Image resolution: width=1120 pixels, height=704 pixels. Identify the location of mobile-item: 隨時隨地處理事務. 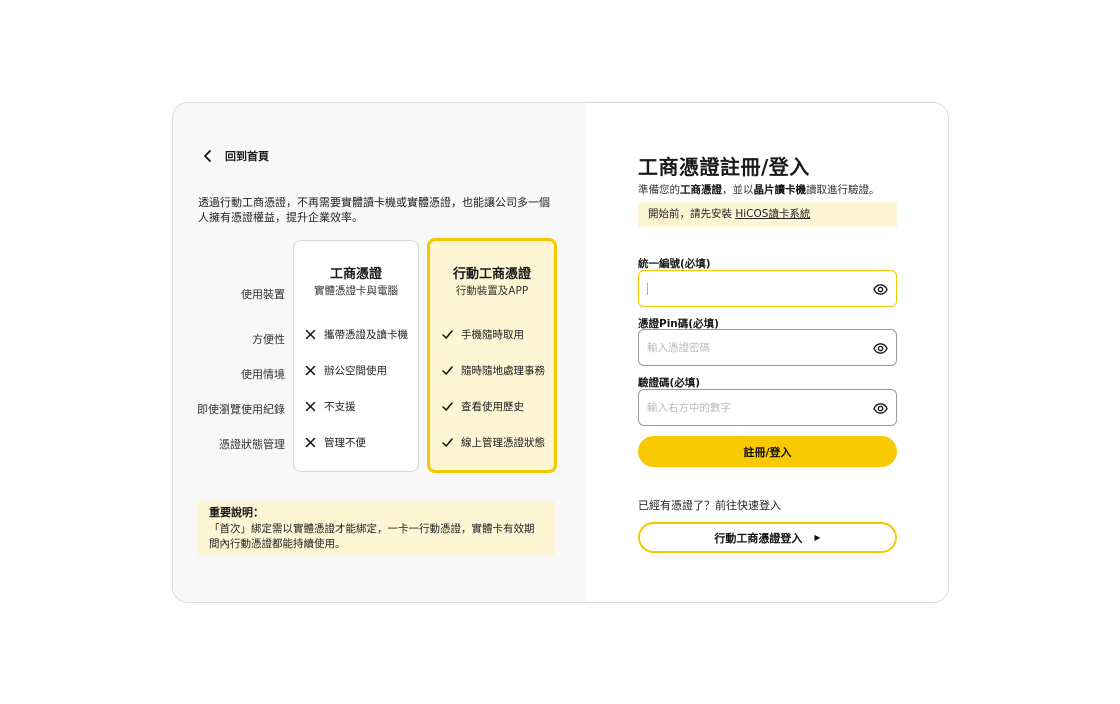
(493, 370).